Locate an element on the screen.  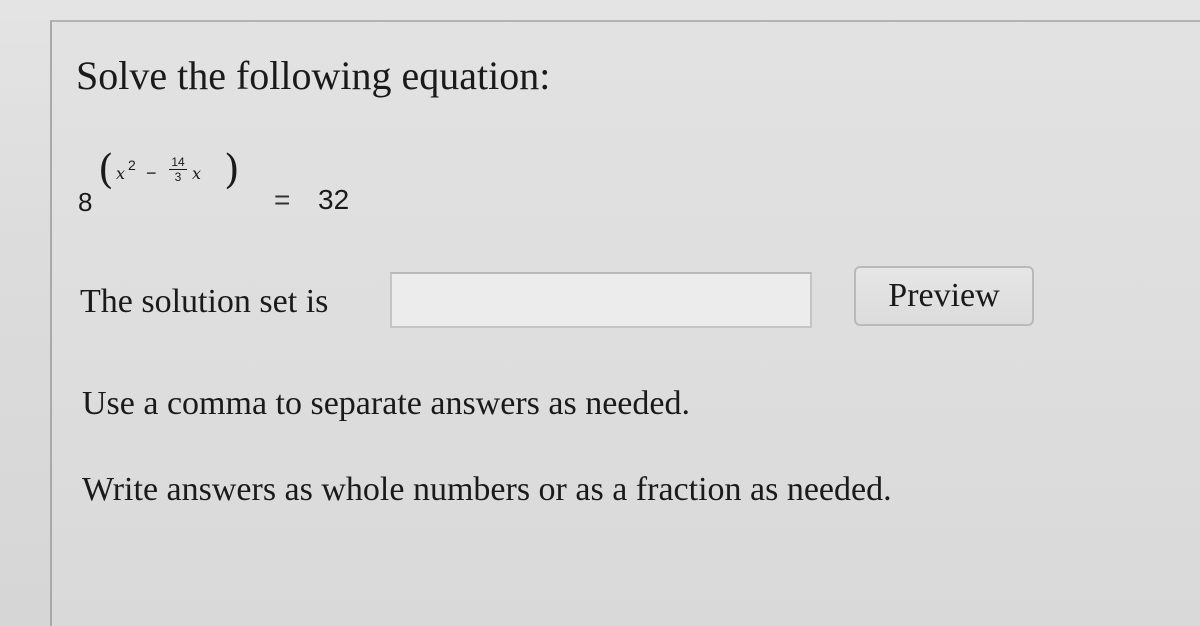
exponent-fraction: 14 3 is located at coordinates (178, 169).